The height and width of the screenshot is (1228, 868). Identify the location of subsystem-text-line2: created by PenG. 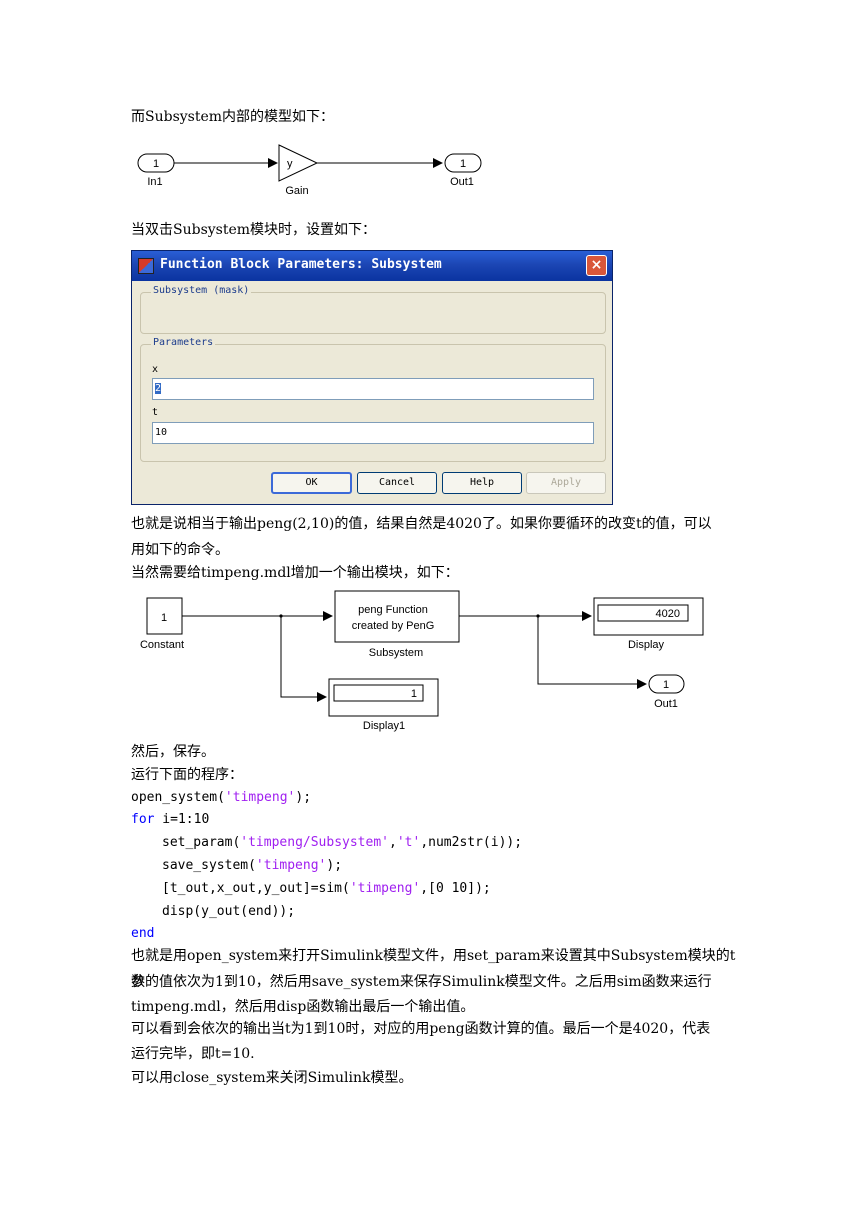
(393, 626).